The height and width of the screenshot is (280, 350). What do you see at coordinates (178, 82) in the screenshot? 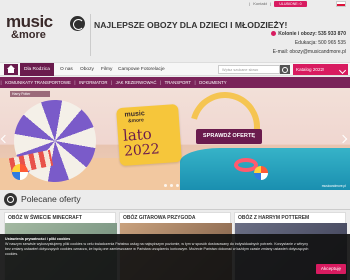
I see `subnav-transport: TRANSPORT` at bounding box center [178, 82].